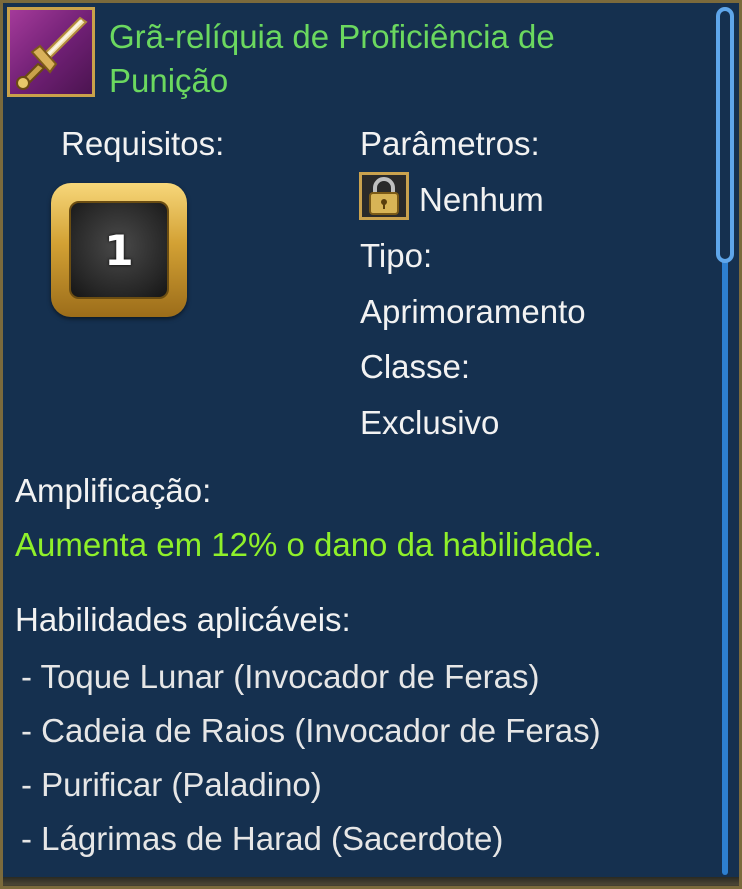 This screenshot has height=889, width=742. What do you see at coordinates (371, 881) in the screenshot?
I see `panel-bottom-border` at bounding box center [371, 881].